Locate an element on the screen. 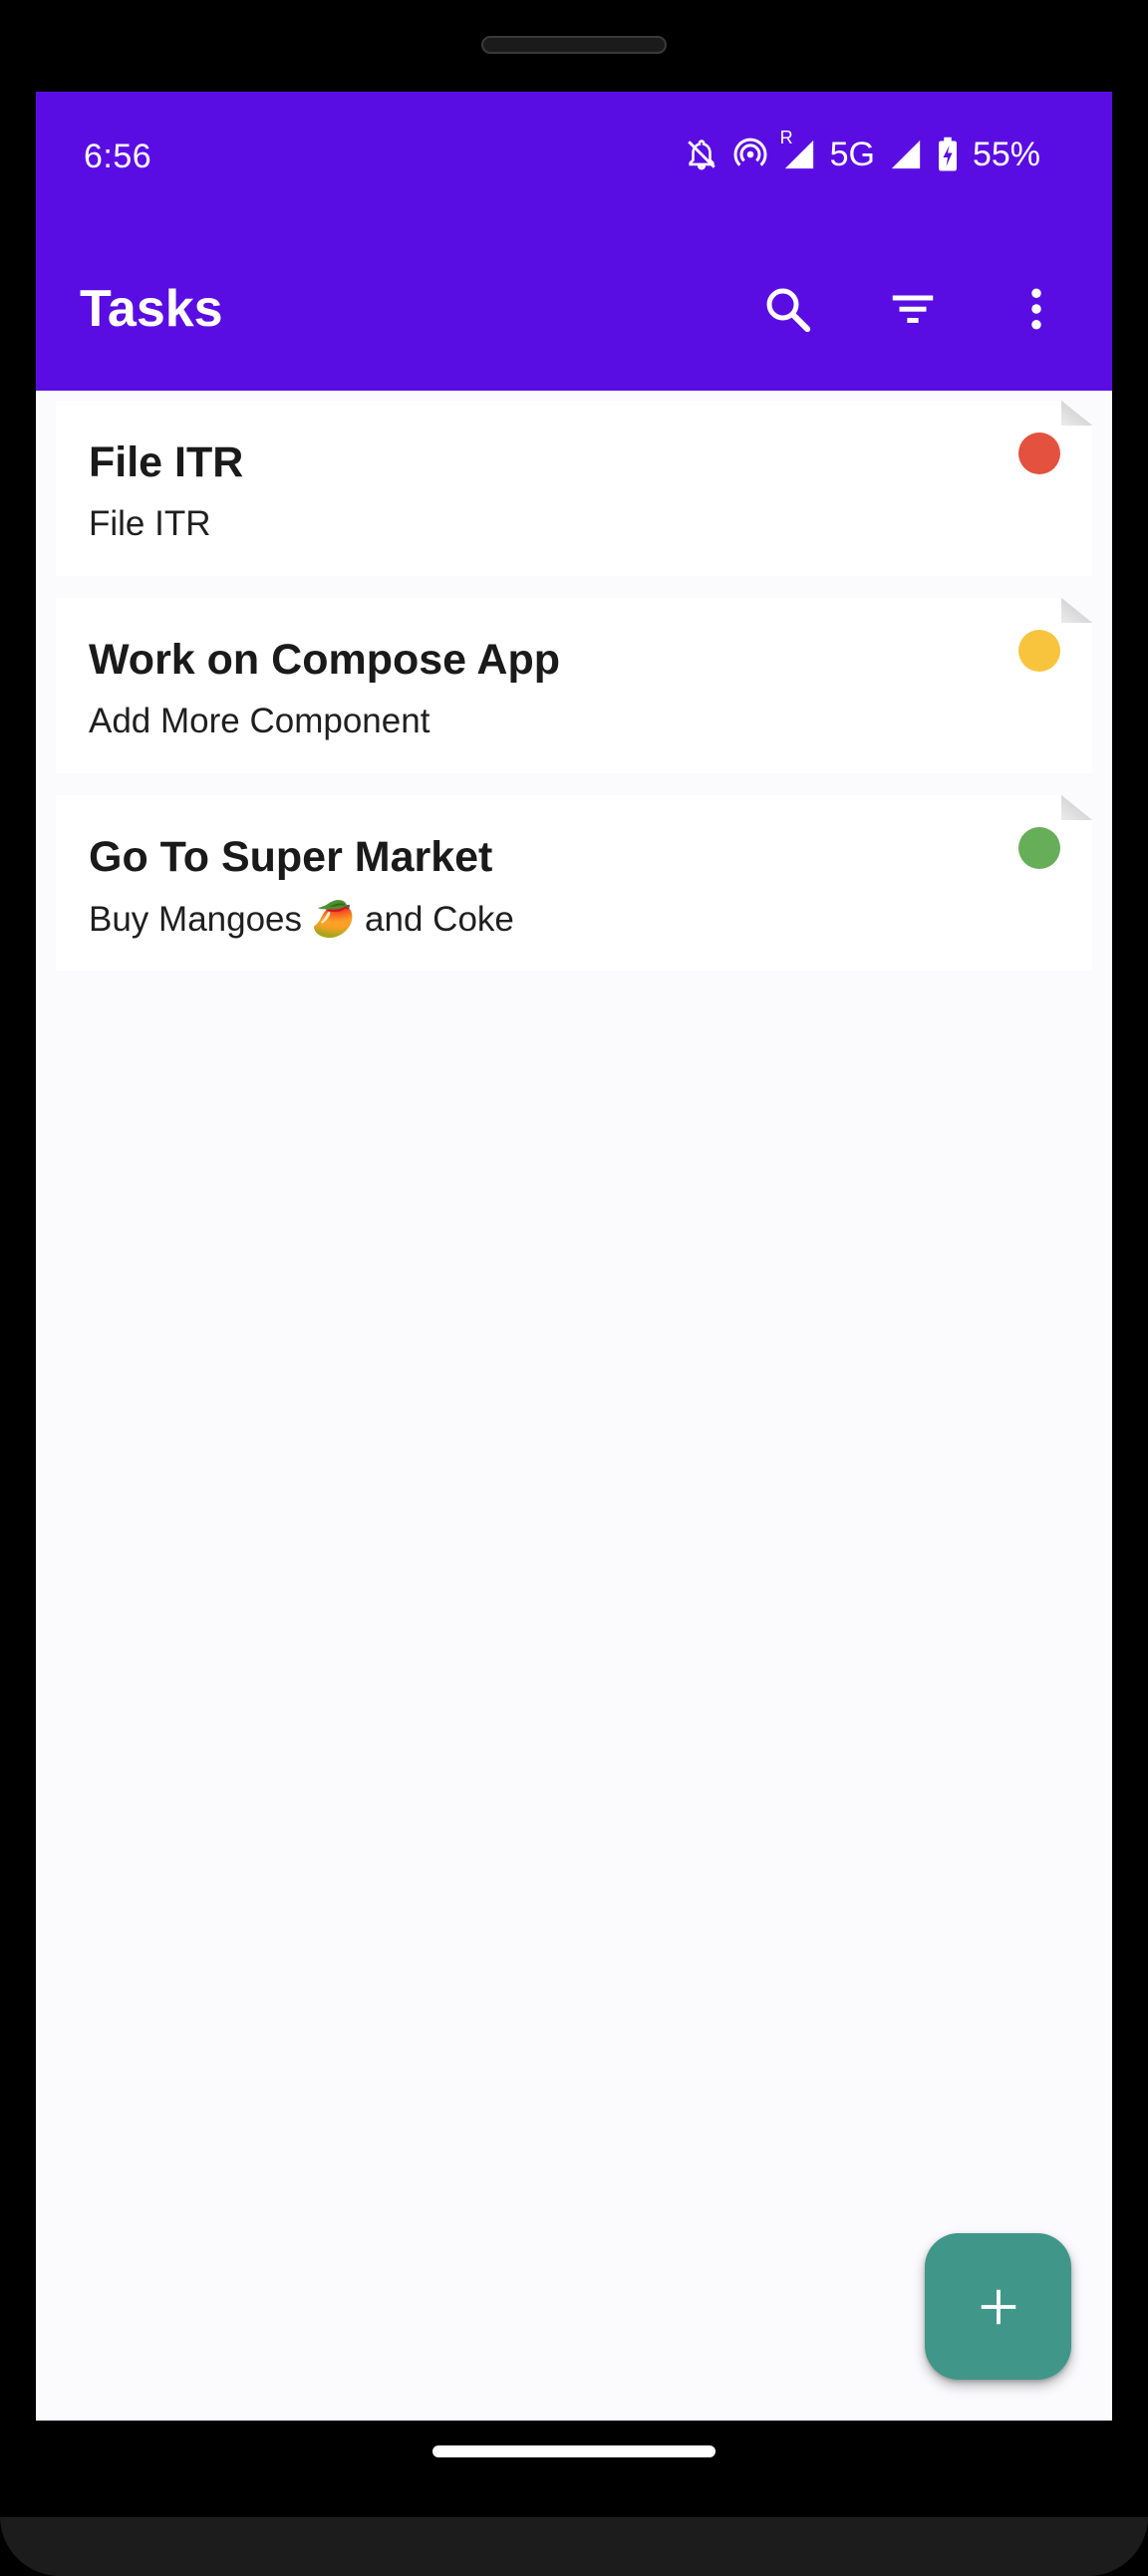  app-bar: Tasks is located at coordinates (574, 309).